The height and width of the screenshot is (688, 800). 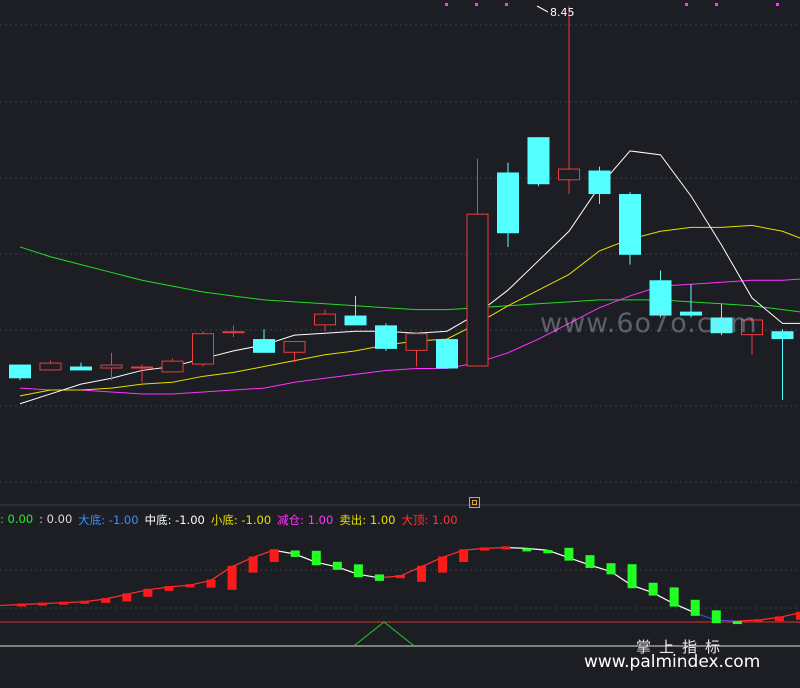 What do you see at coordinates (474, 502) in the screenshot?
I see `panel-restore-button` at bounding box center [474, 502].